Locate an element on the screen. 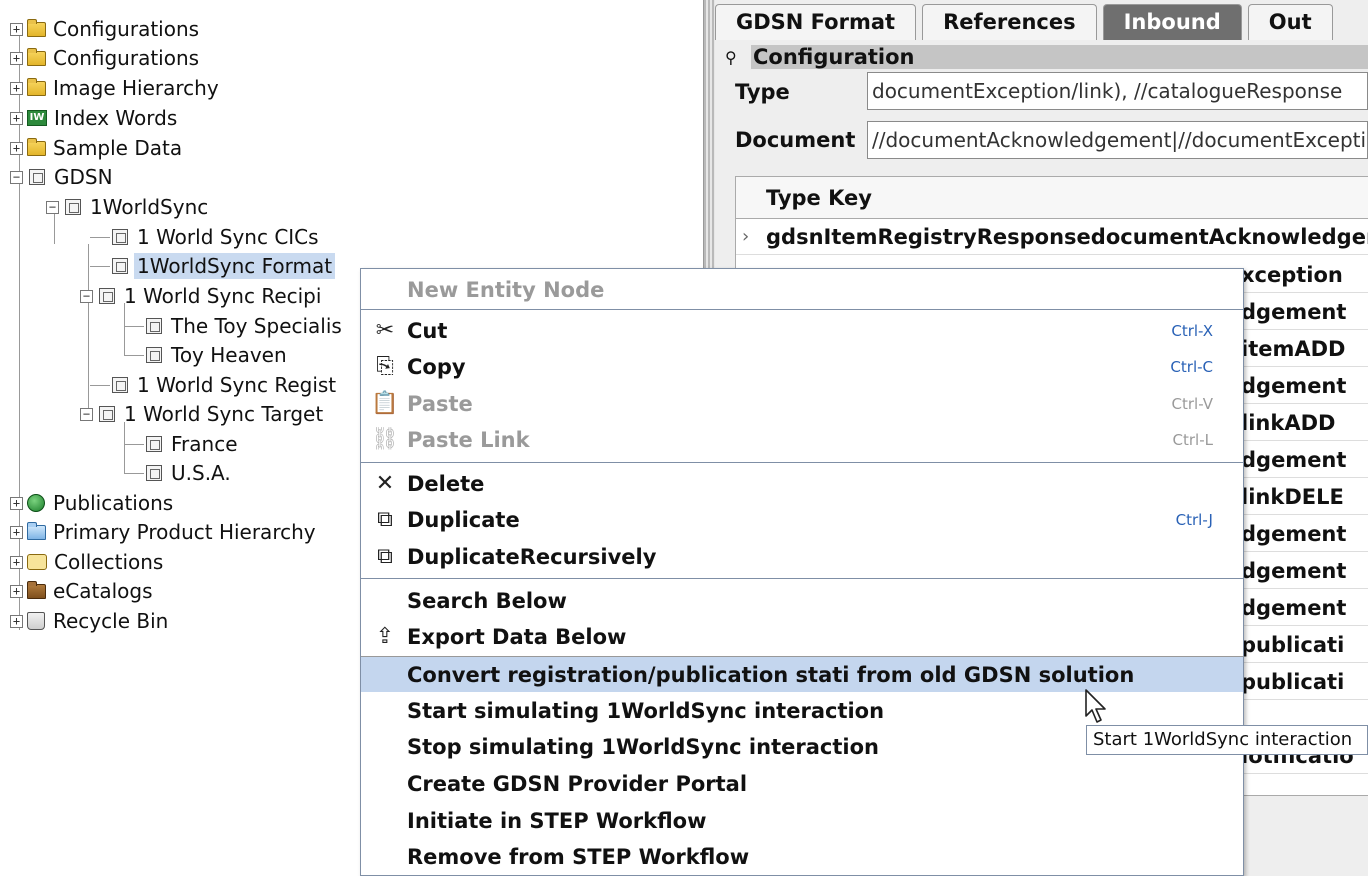  menu-item-search-below: Search Below is located at coordinates (802, 601).